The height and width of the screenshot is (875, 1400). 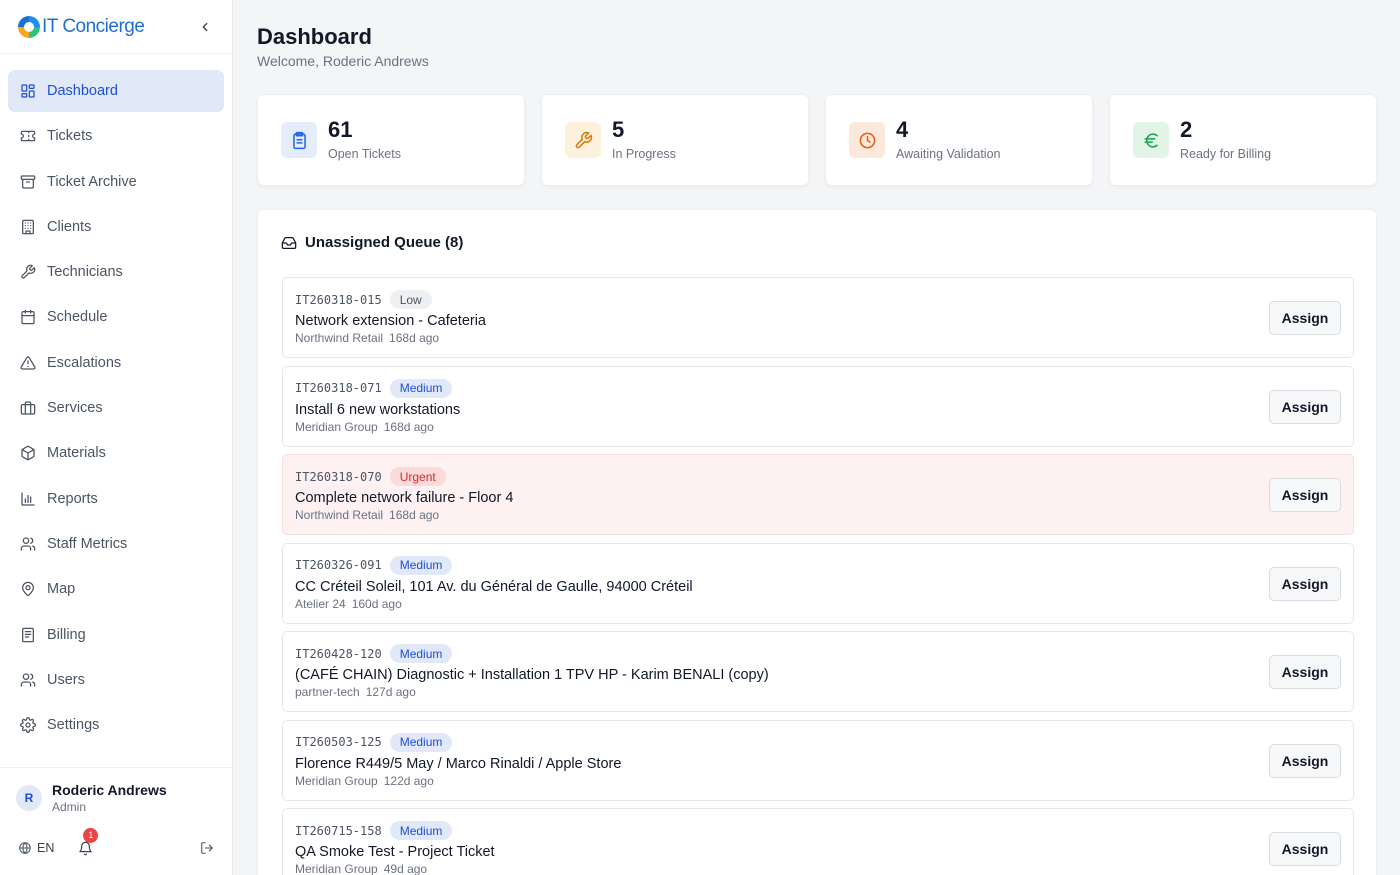 I want to click on stat-card-open-tickets: 61 Open Tickets, so click(x=391, y=140).